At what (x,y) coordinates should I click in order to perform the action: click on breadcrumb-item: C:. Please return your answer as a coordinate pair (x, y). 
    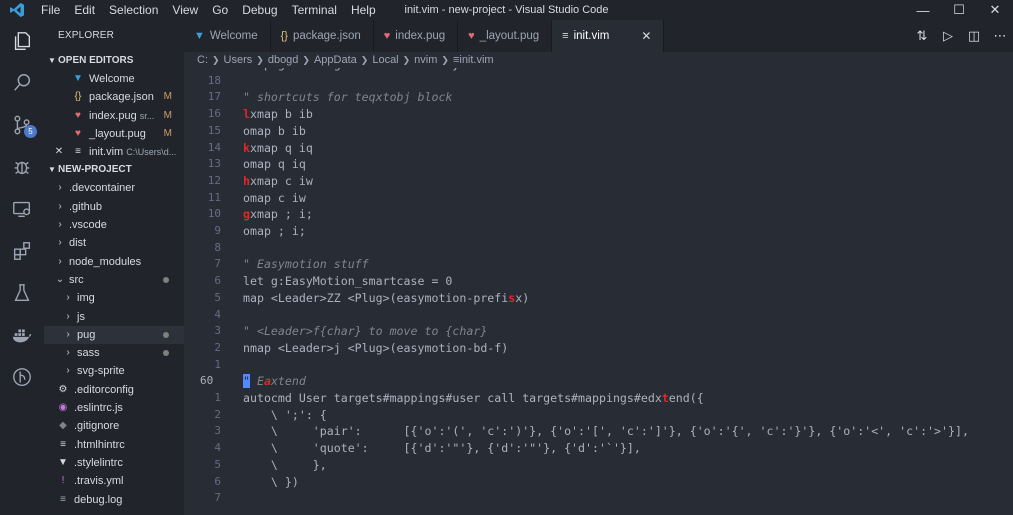
    Looking at the image, I should click on (202, 60).